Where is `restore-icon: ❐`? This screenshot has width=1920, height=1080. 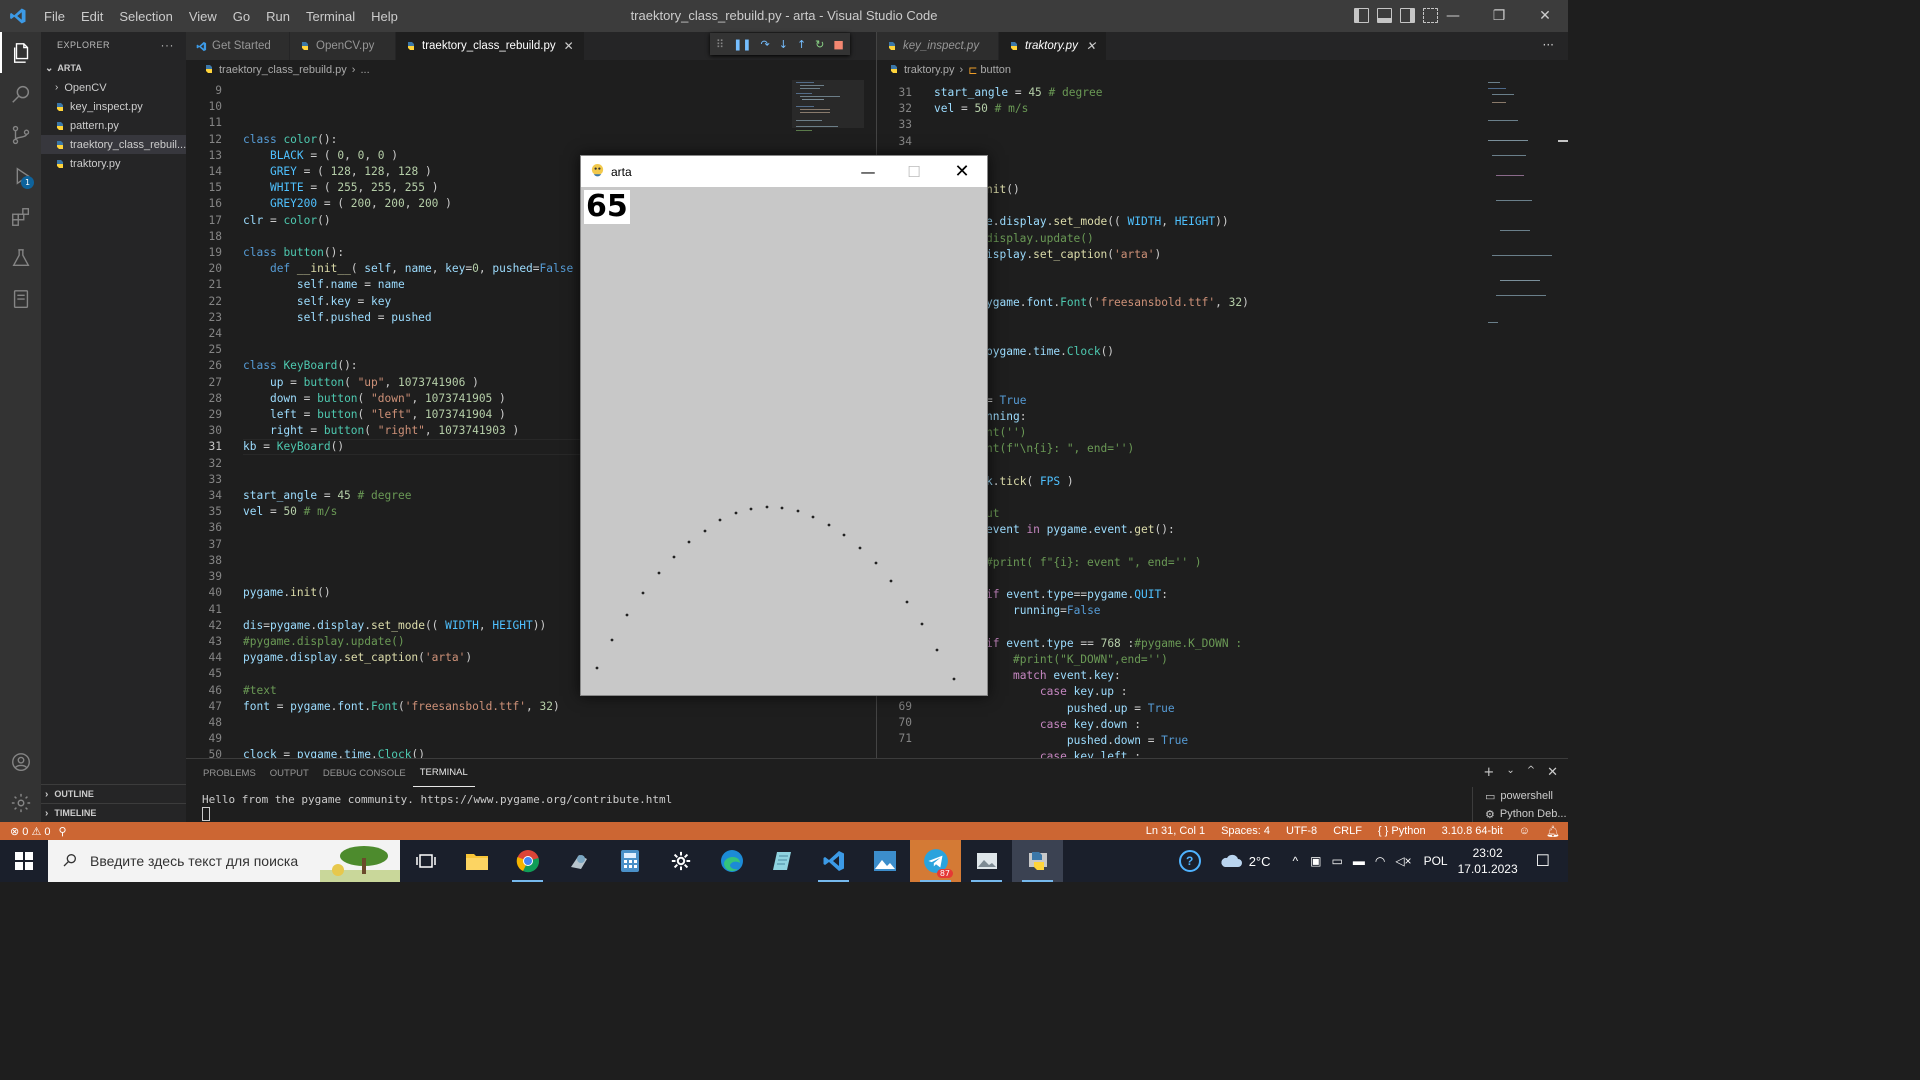 restore-icon: ❐ is located at coordinates (1499, 16).